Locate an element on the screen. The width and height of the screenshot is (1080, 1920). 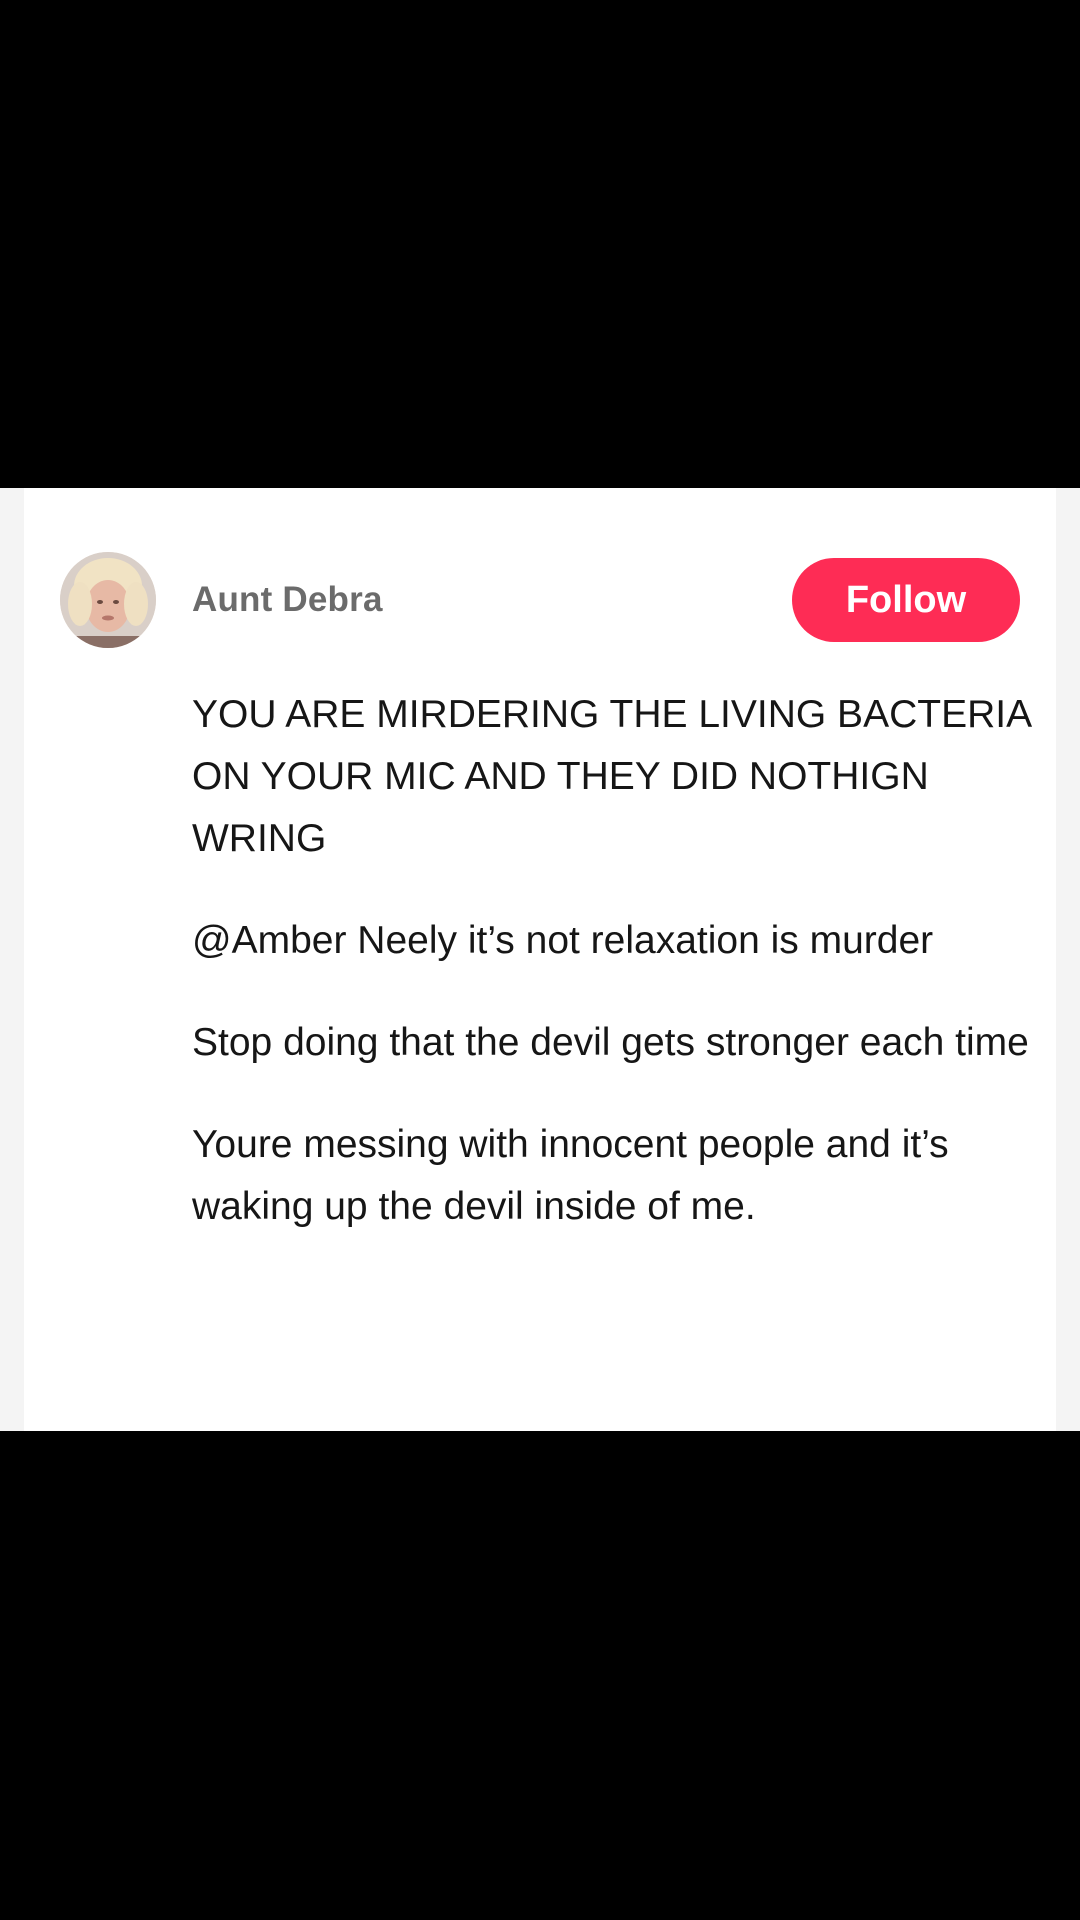
username: Aunt Debra is located at coordinates (287, 600).